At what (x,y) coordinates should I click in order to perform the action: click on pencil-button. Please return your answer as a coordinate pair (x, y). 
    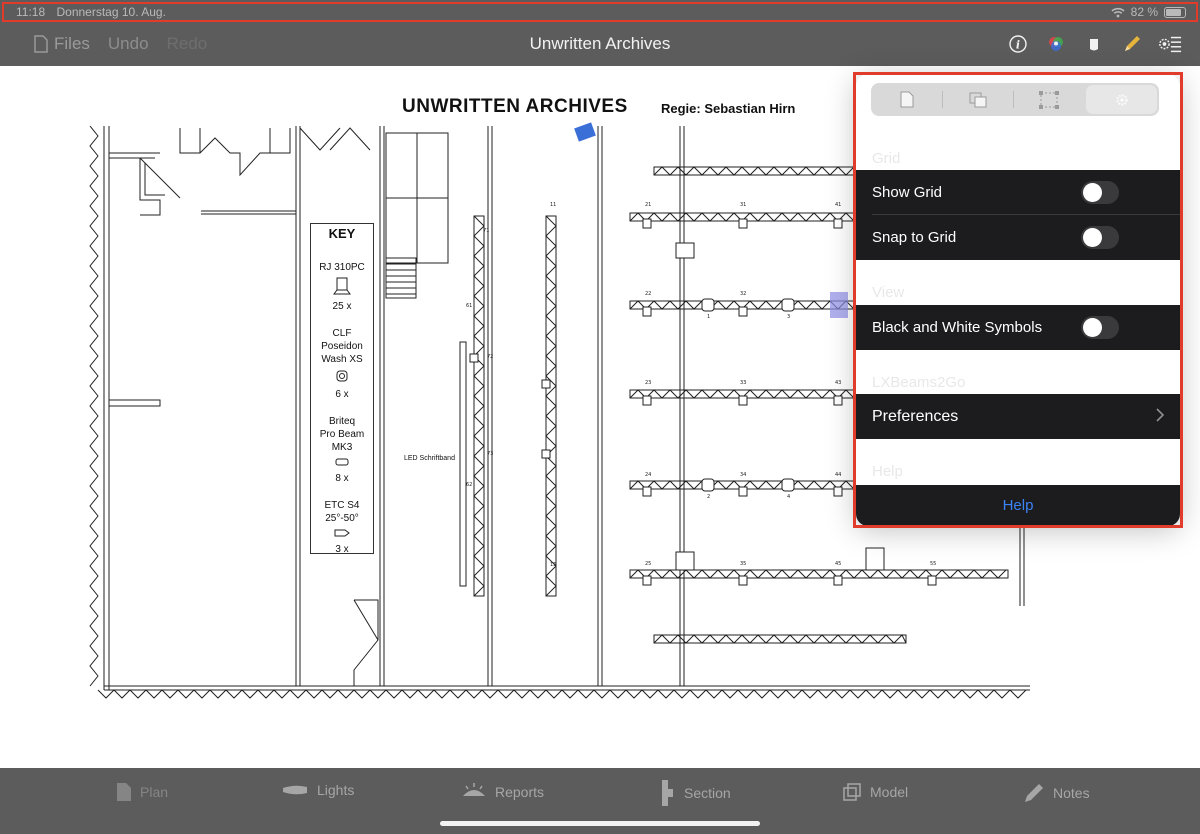
    Looking at the image, I should click on (1132, 44).